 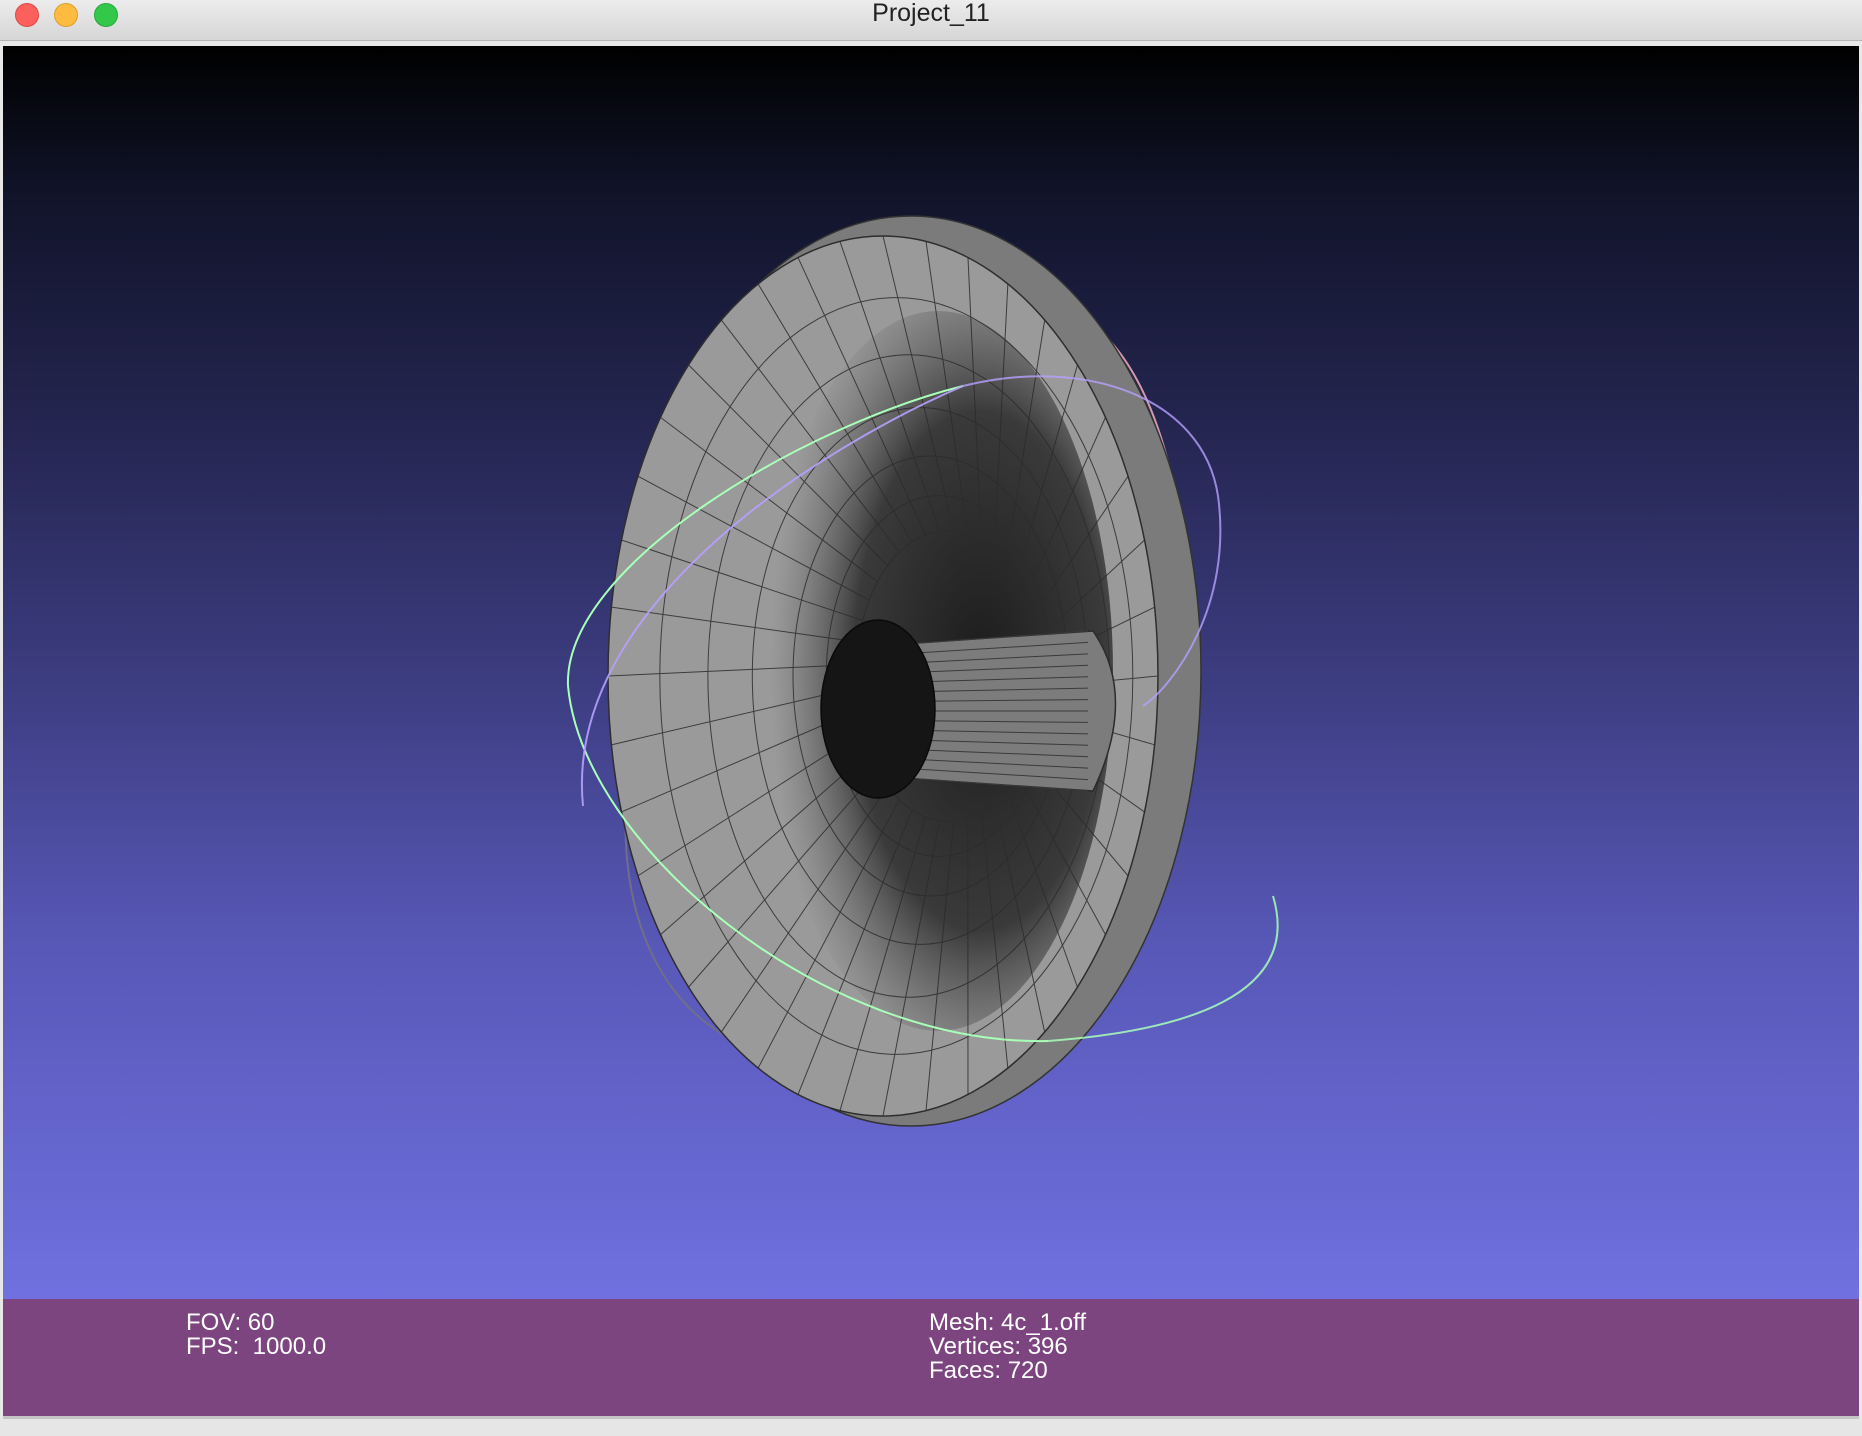 I want to click on face-count-readout: Faces: 720, so click(x=988, y=1370).